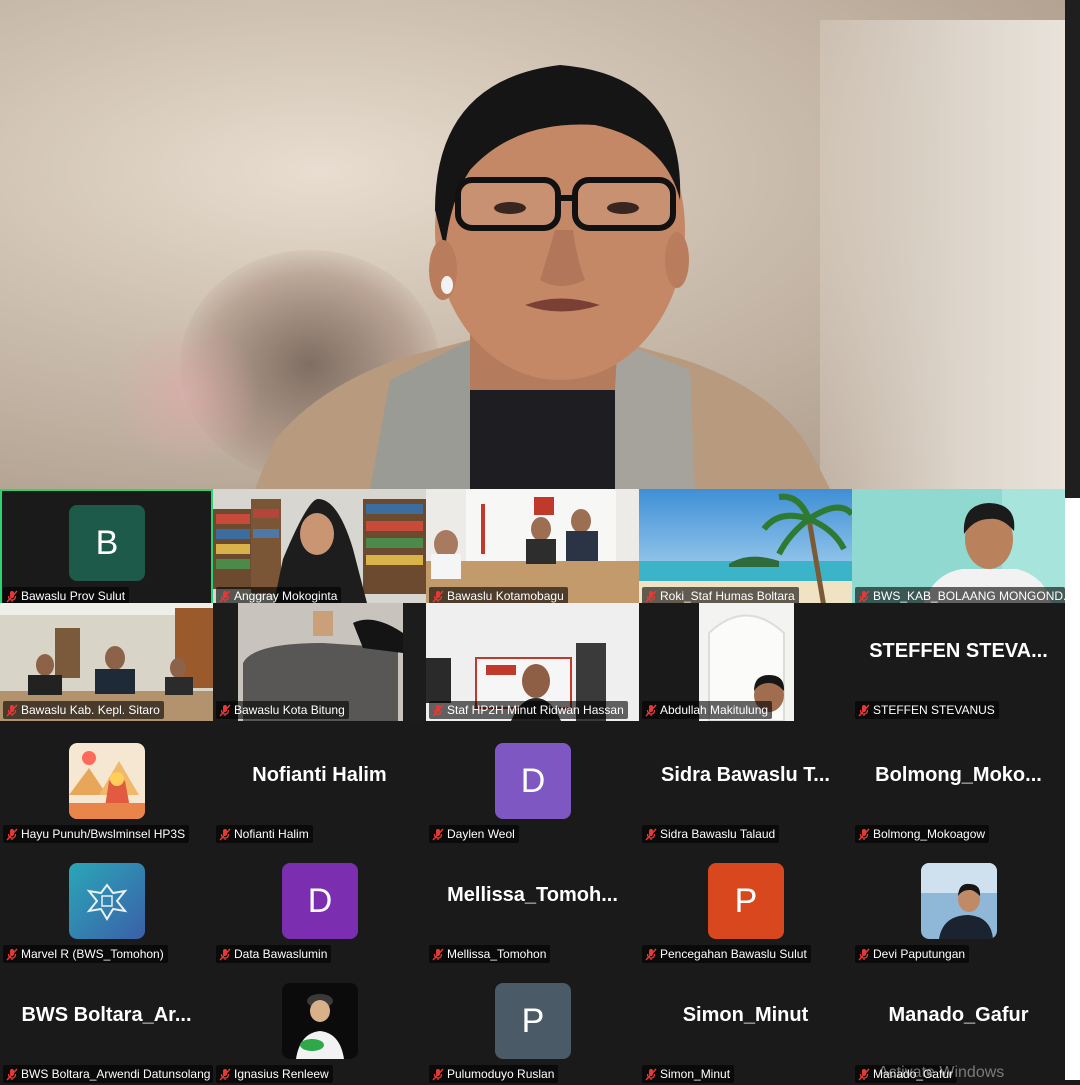  Describe the element at coordinates (497, 954) in the screenshot. I see `participant-name: Mellissa_Tomohon` at that location.